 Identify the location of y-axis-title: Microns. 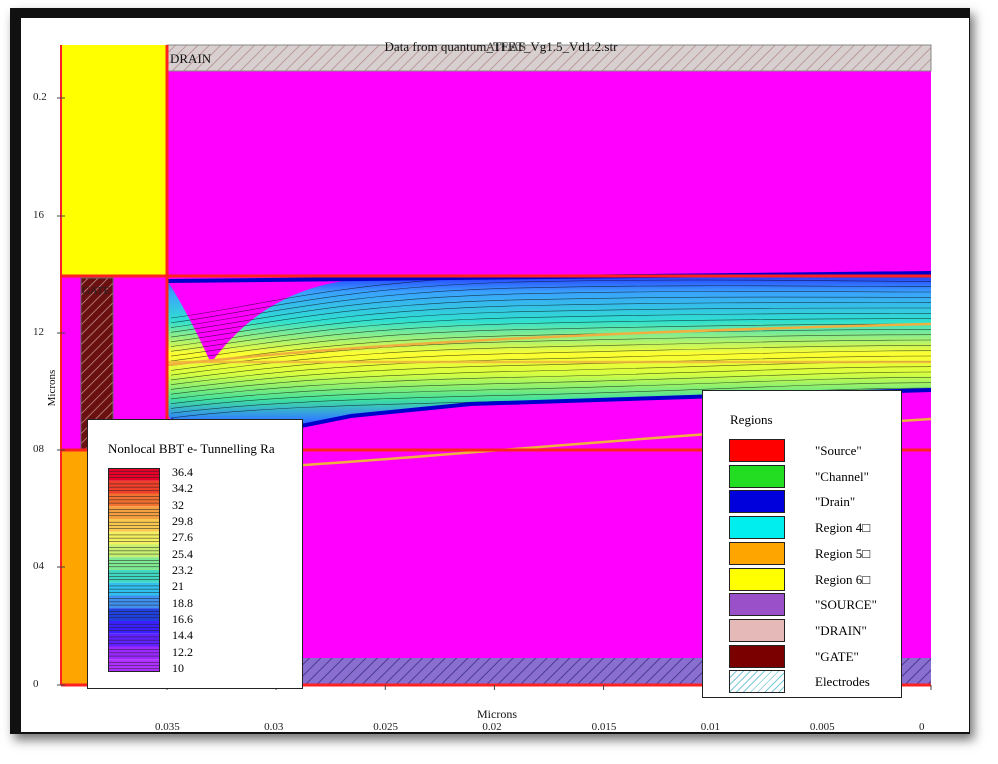
(52, 388).